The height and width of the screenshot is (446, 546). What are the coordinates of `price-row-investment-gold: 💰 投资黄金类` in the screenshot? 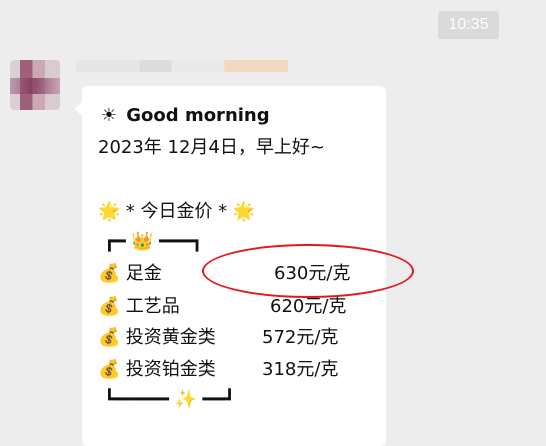 It's located at (157, 338).